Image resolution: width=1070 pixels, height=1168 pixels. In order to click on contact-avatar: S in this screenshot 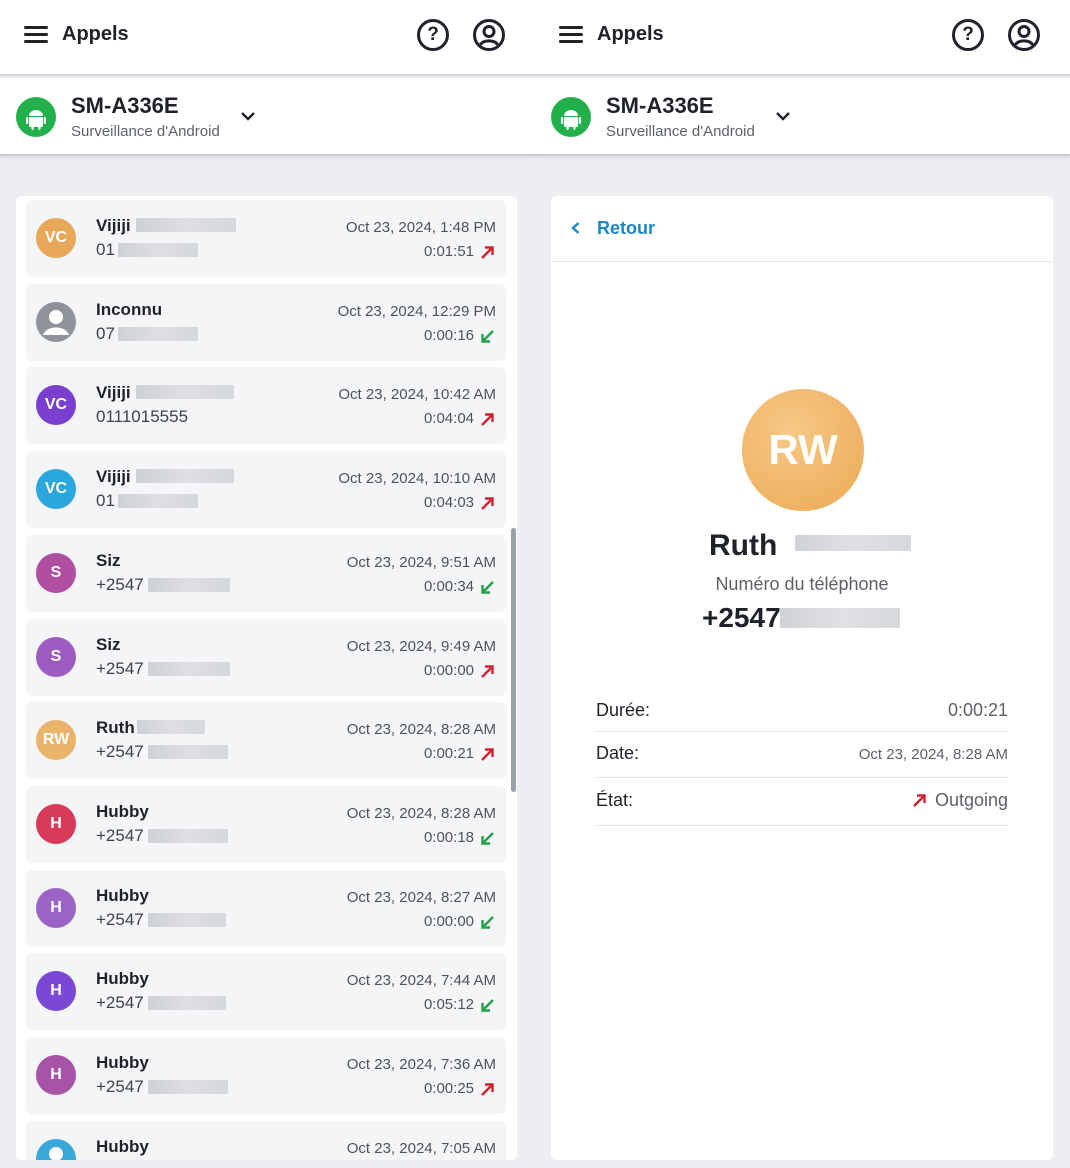, I will do `click(56, 656)`.